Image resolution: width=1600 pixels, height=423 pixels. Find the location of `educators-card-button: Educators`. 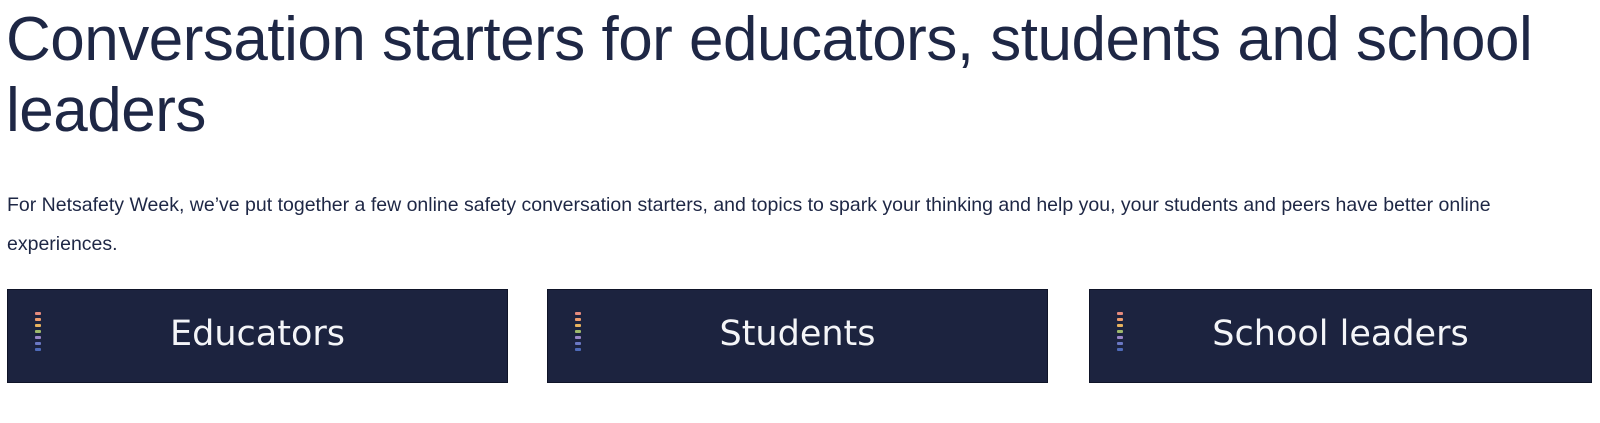

educators-card-button: Educators is located at coordinates (257, 336).